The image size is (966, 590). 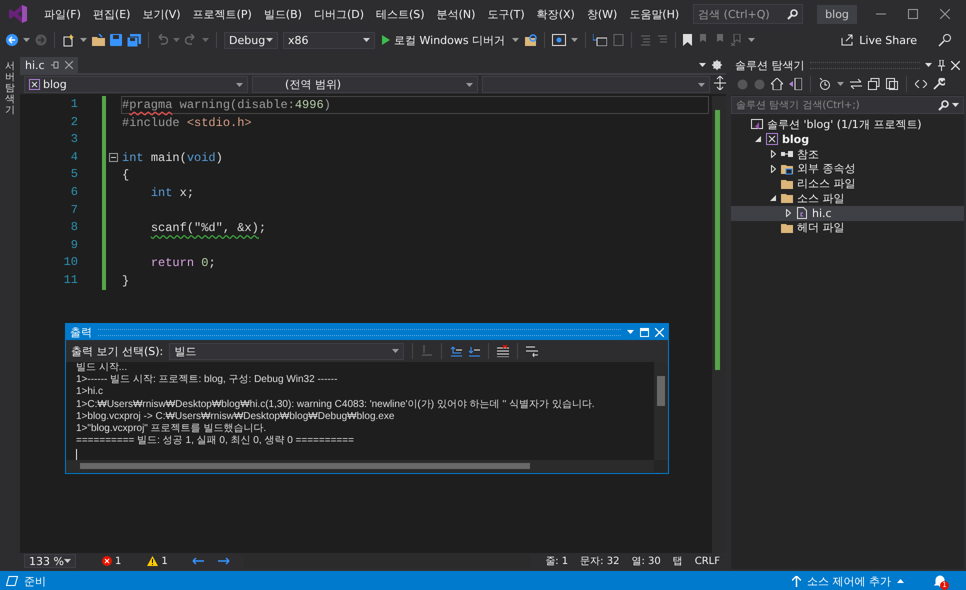 What do you see at coordinates (654, 14) in the screenshot?
I see `menu-item: 도움말(H)` at bounding box center [654, 14].